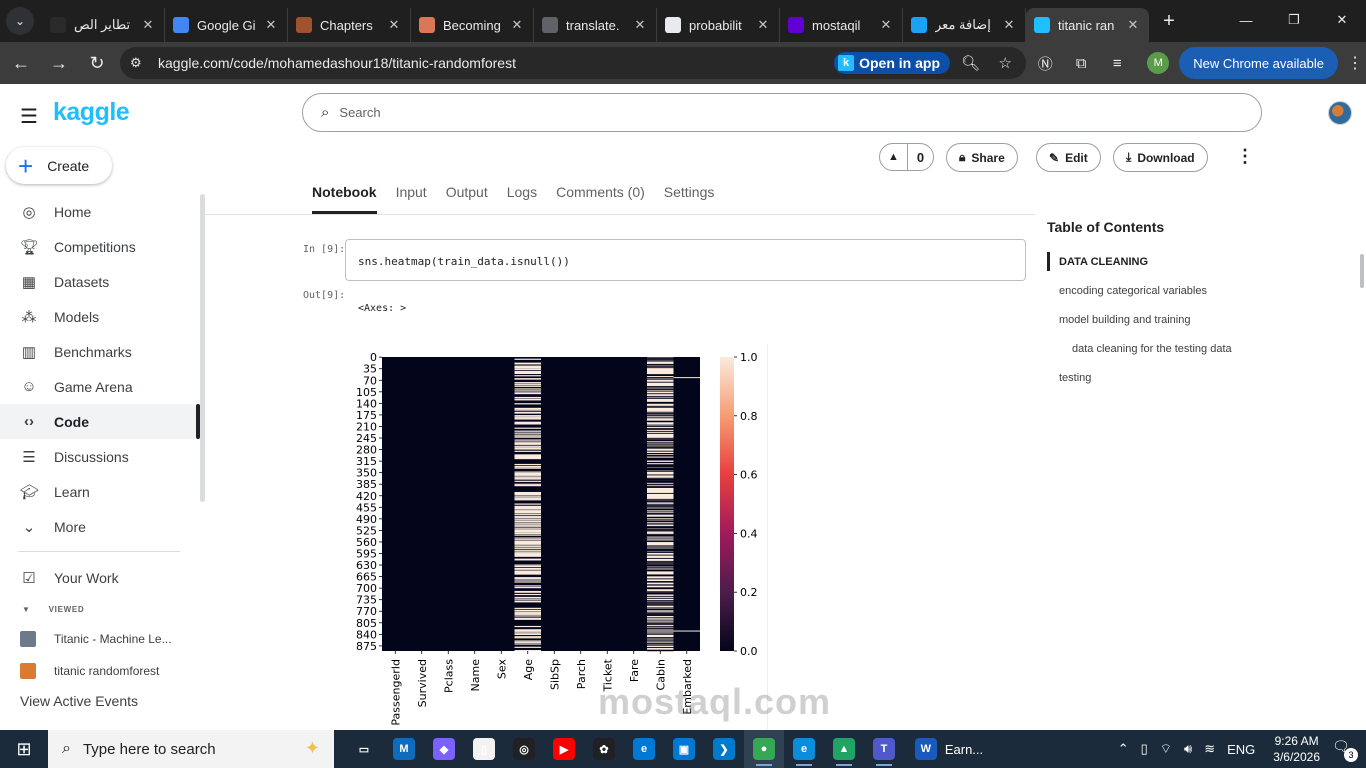 This screenshot has height=768, width=1366. Describe the element at coordinates (59, 165) in the screenshot. I see `create-button: + Create` at that location.